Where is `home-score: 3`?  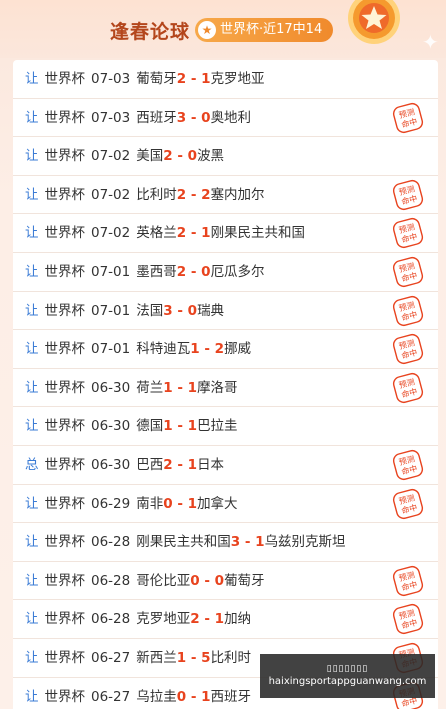 home-score: 3 is located at coordinates (181, 117).